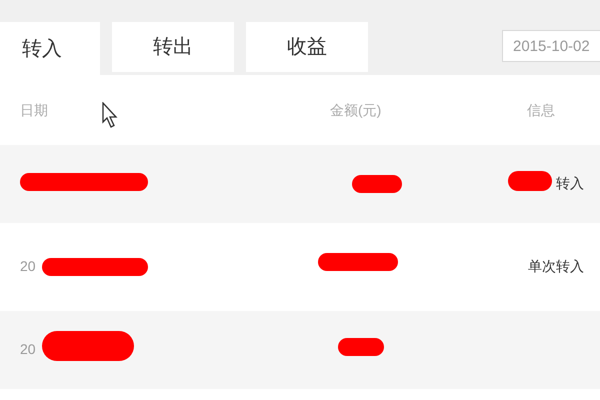 The width and height of the screenshot is (600, 400). Describe the element at coordinates (356, 110) in the screenshot. I see `column-header: 金额(元)` at that location.